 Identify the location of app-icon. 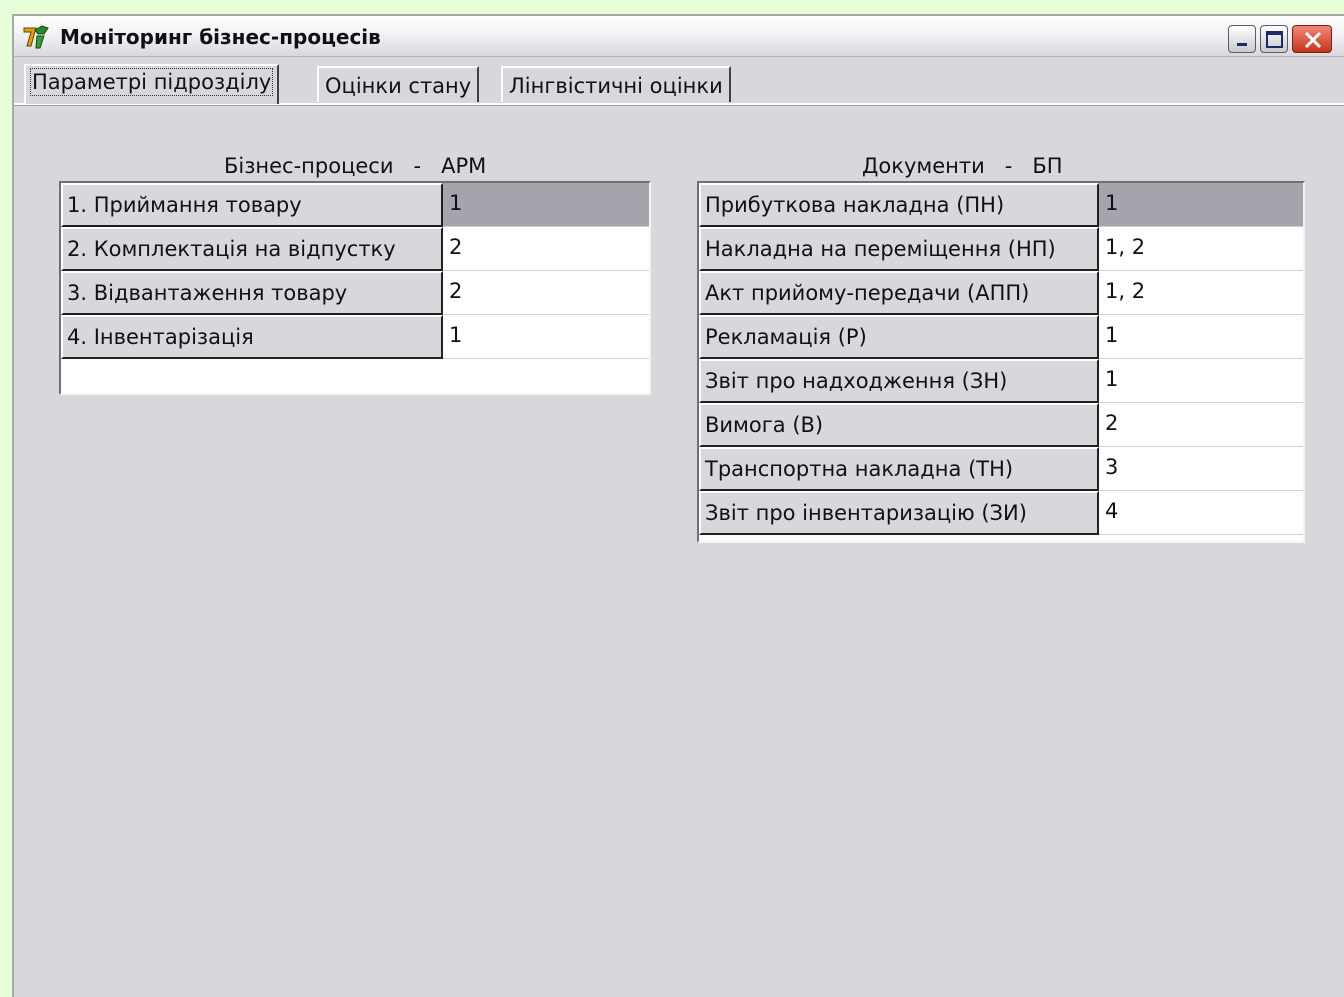
(36, 37).